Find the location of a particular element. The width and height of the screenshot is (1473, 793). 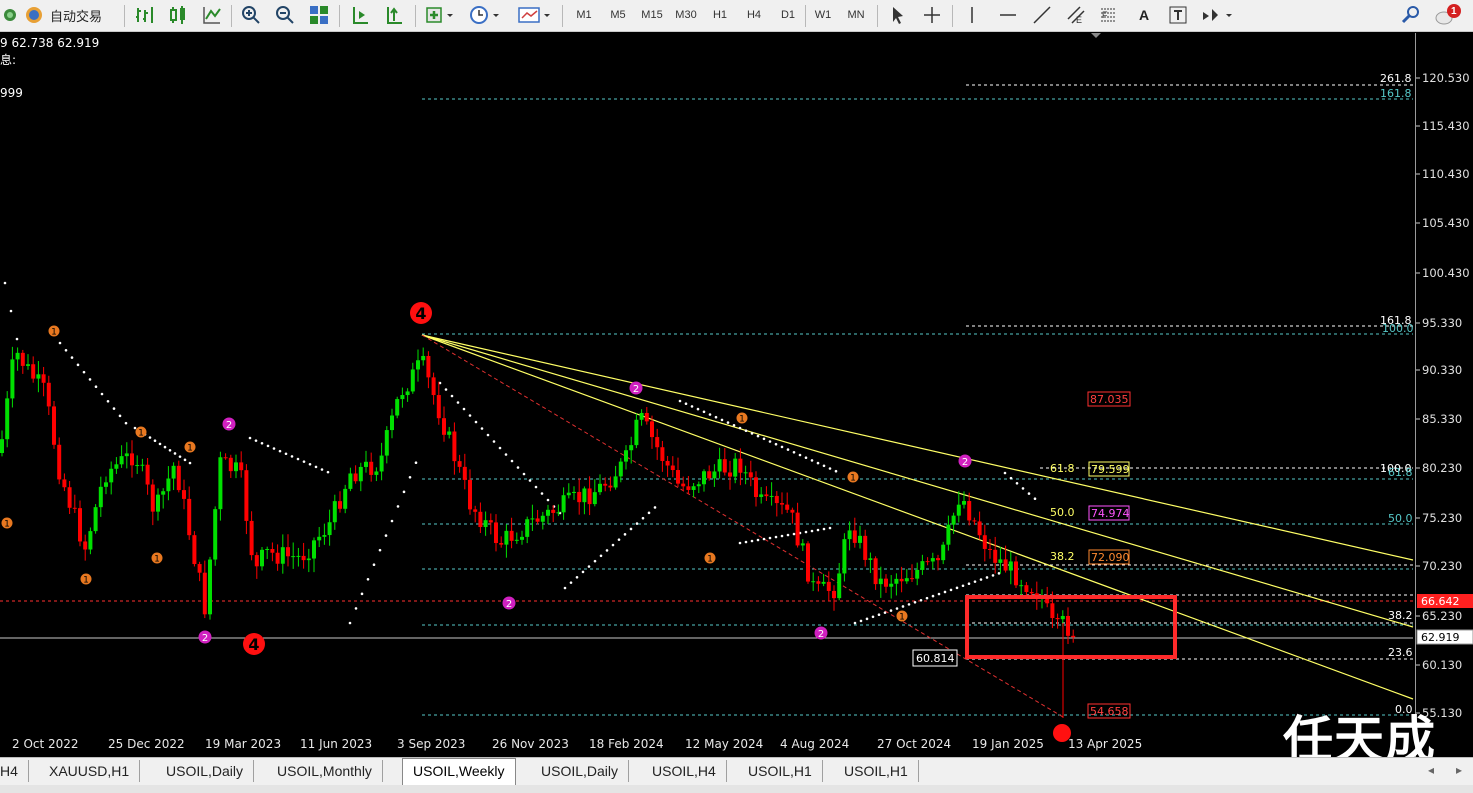

autotrade-label: 自动交易 is located at coordinates (76, 16).